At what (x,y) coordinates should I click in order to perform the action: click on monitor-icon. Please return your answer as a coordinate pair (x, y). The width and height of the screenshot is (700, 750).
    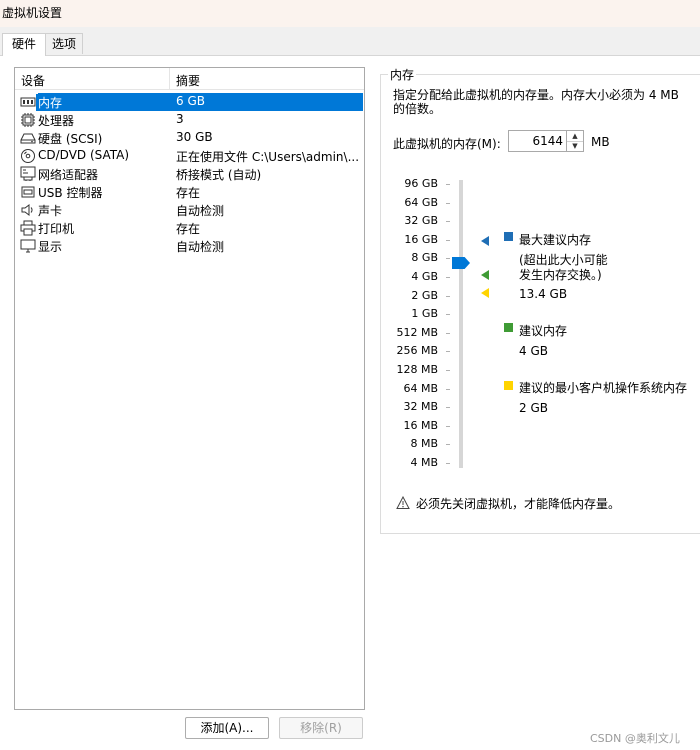
    Looking at the image, I should click on (28, 246).